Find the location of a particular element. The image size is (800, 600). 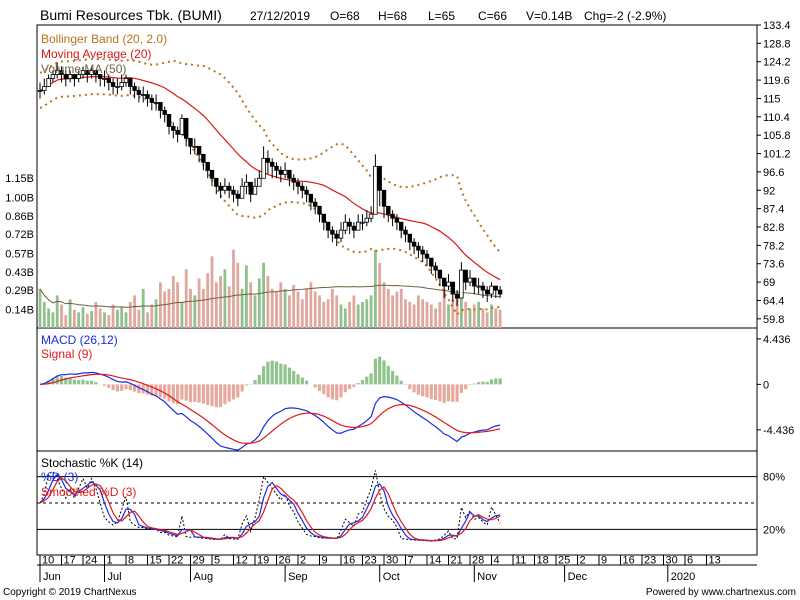

x-day-label-24: 25 is located at coordinates (564, 561).